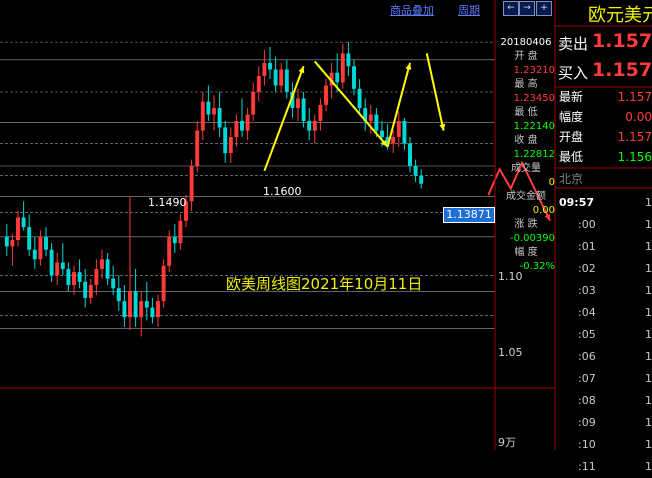 Image resolution: width=652 pixels, height=478 pixels. What do you see at coordinates (587, 290) in the screenshot?
I see `tick-time: :03` at bounding box center [587, 290].